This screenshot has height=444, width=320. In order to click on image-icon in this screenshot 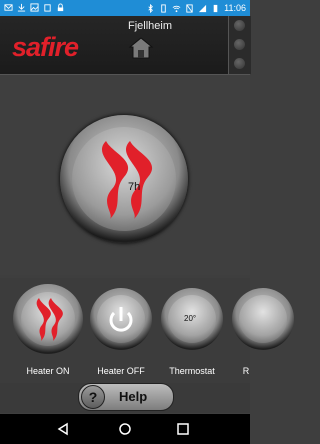, I will do `click(34, 7)`.